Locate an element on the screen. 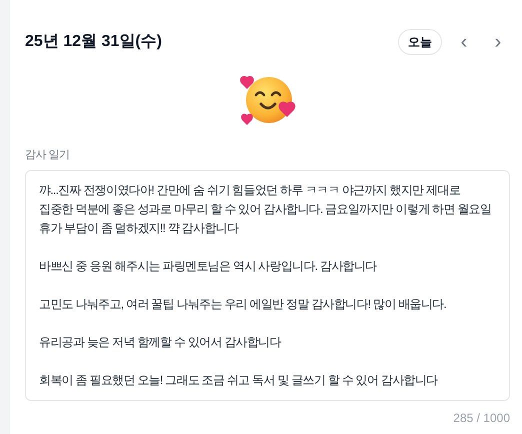 The height and width of the screenshot is (434, 522). next-button: › is located at coordinates (498, 42).